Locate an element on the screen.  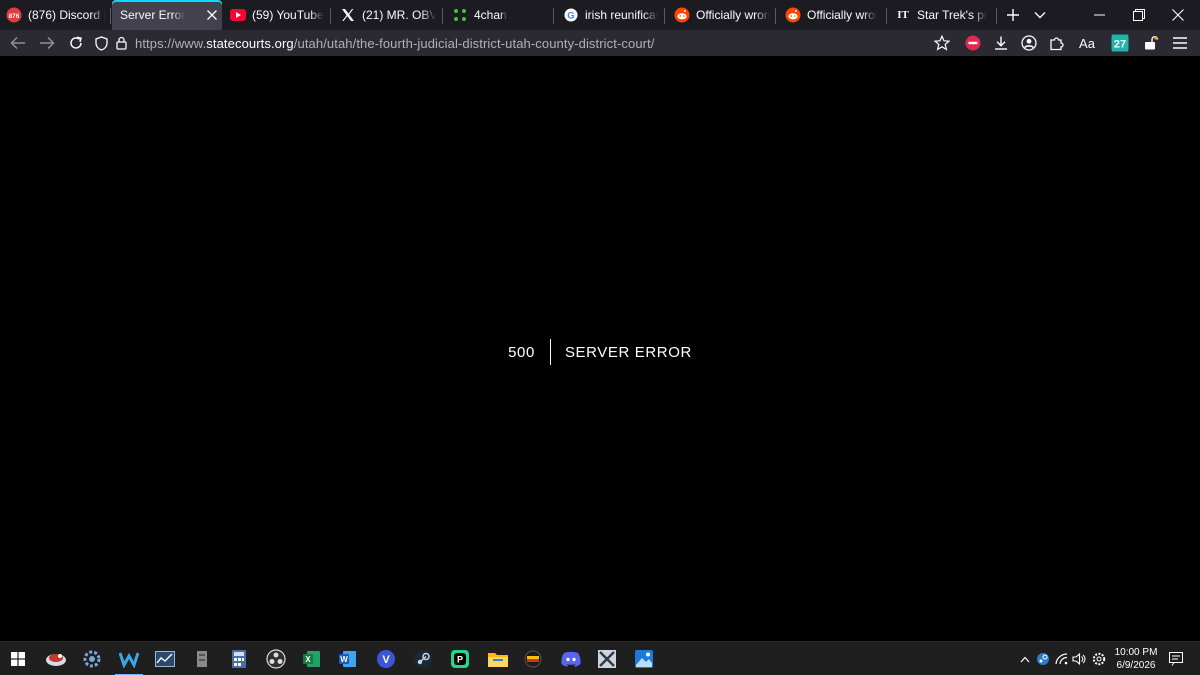
tab-title: (59) YouTube is located at coordinates (288, 15).